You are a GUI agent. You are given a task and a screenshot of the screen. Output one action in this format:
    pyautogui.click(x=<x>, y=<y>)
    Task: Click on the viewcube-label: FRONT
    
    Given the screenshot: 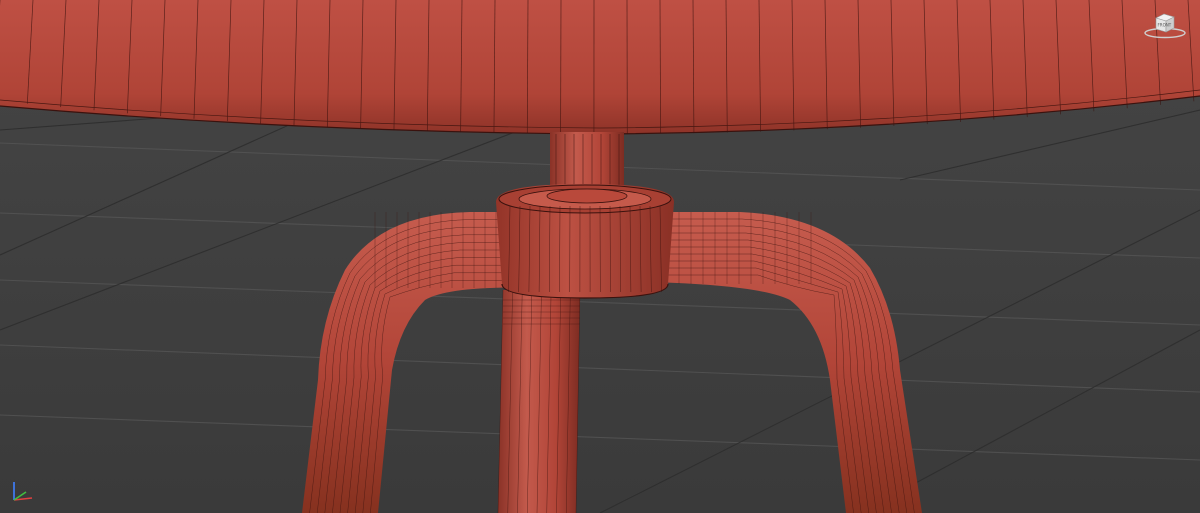 What is the action you would take?
    pyautogui.click(x=1165, y=25)
    